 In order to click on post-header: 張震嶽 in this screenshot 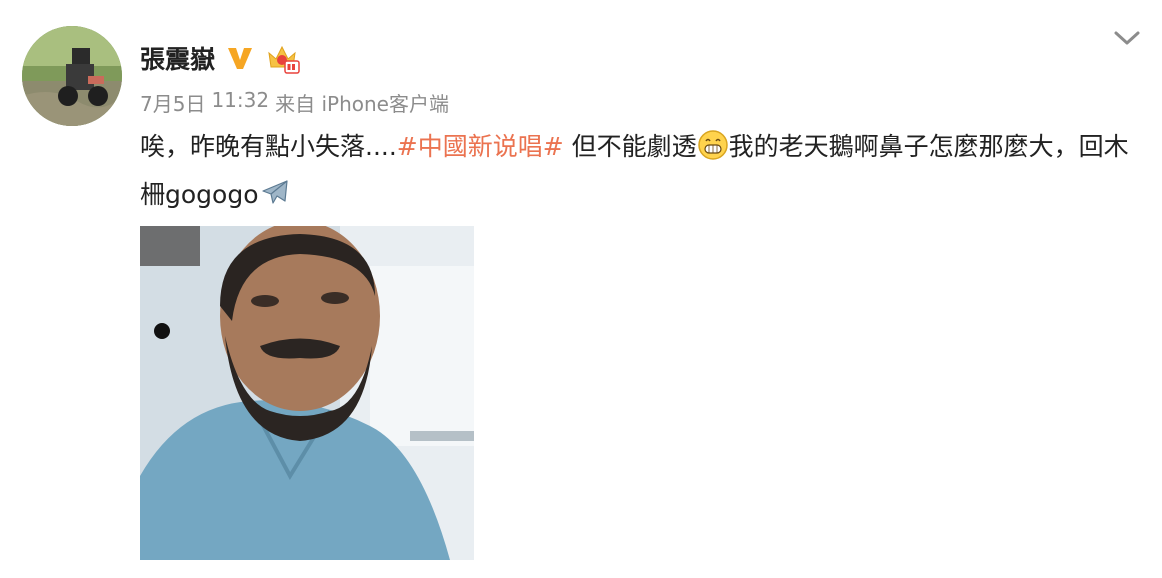, I will do `click(220, 58)`.